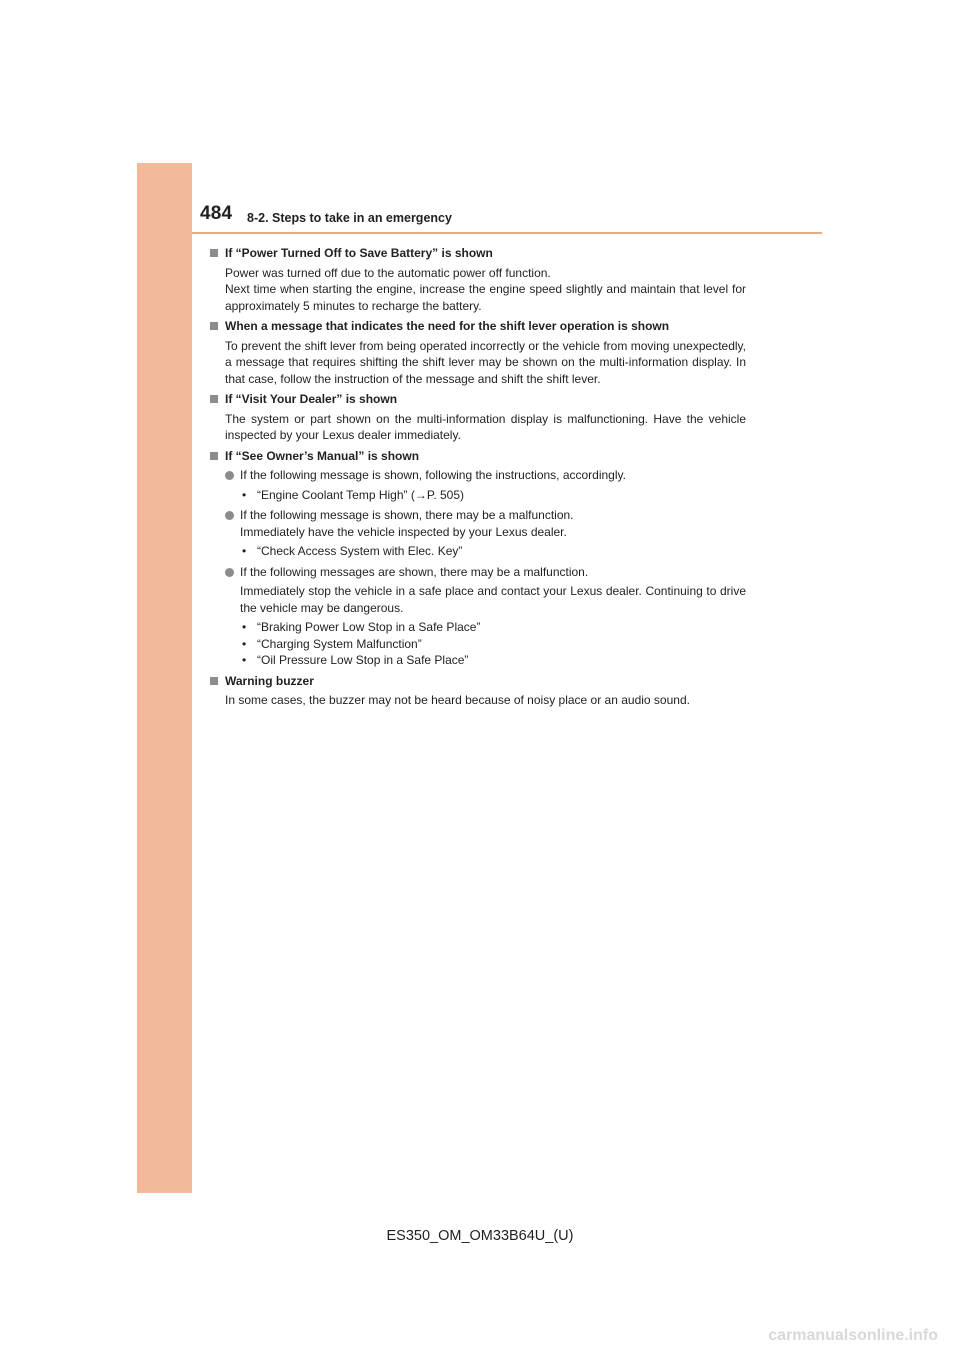  Describe the element at coordinates (363, 660) in the screenshot. I see `message-item-text: “Oil Pressure Low Stop in a Safe Place”` at that location.